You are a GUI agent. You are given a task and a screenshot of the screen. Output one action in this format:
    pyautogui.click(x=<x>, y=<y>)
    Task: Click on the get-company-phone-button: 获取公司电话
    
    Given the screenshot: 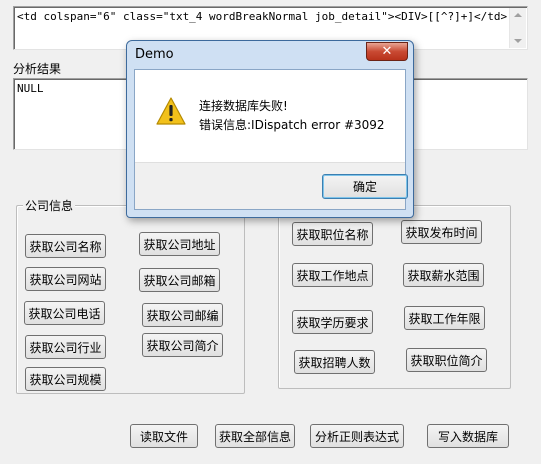 What is the action you would take?
    pyautogui.click(x=64, y=313)
    